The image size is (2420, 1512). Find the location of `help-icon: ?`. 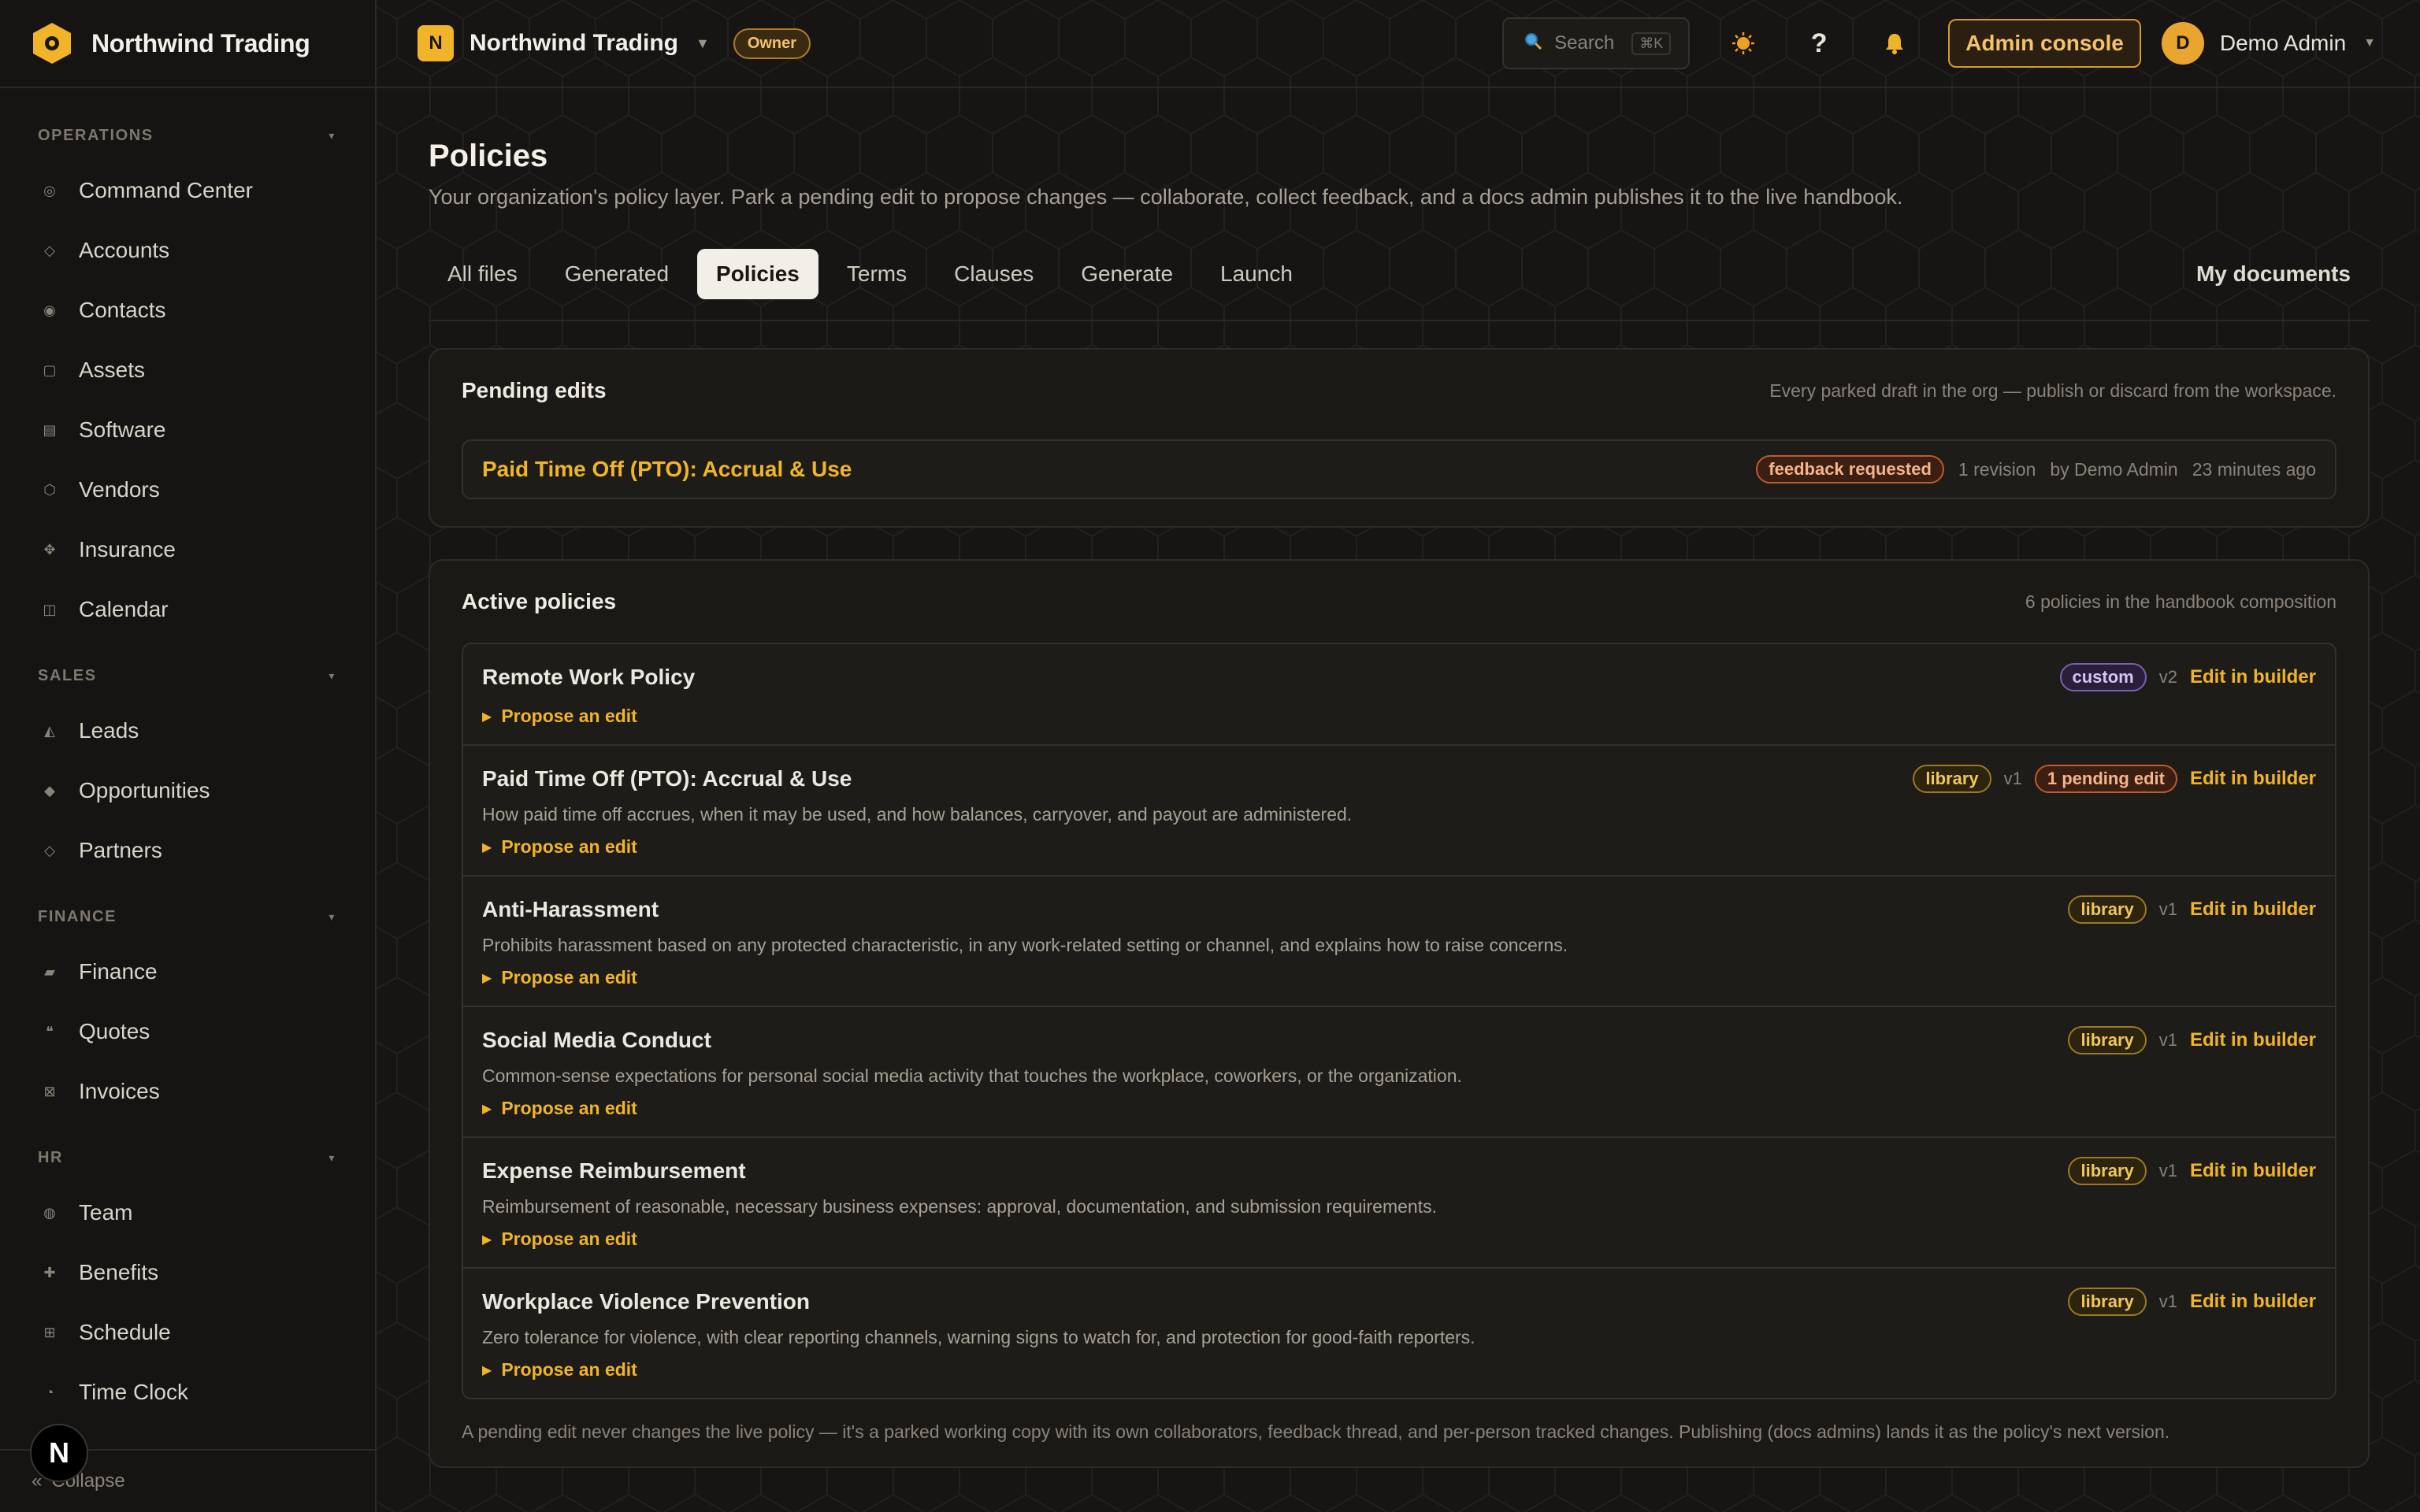

help-icon: ? is located at coordinates (1819, 43).